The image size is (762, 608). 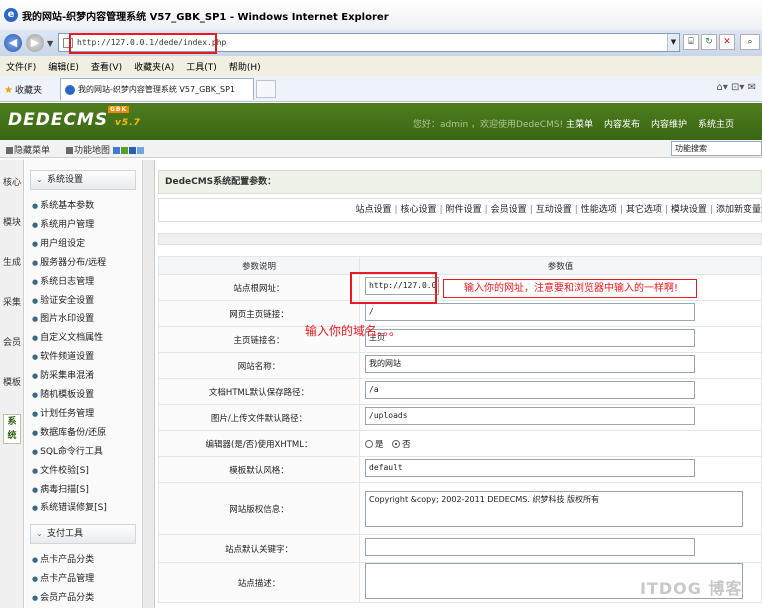 What do you see at coordinates (716, 123) in the screenshot?
I see `nav-system-home: 系统主页` at bounding box center [716, 123].